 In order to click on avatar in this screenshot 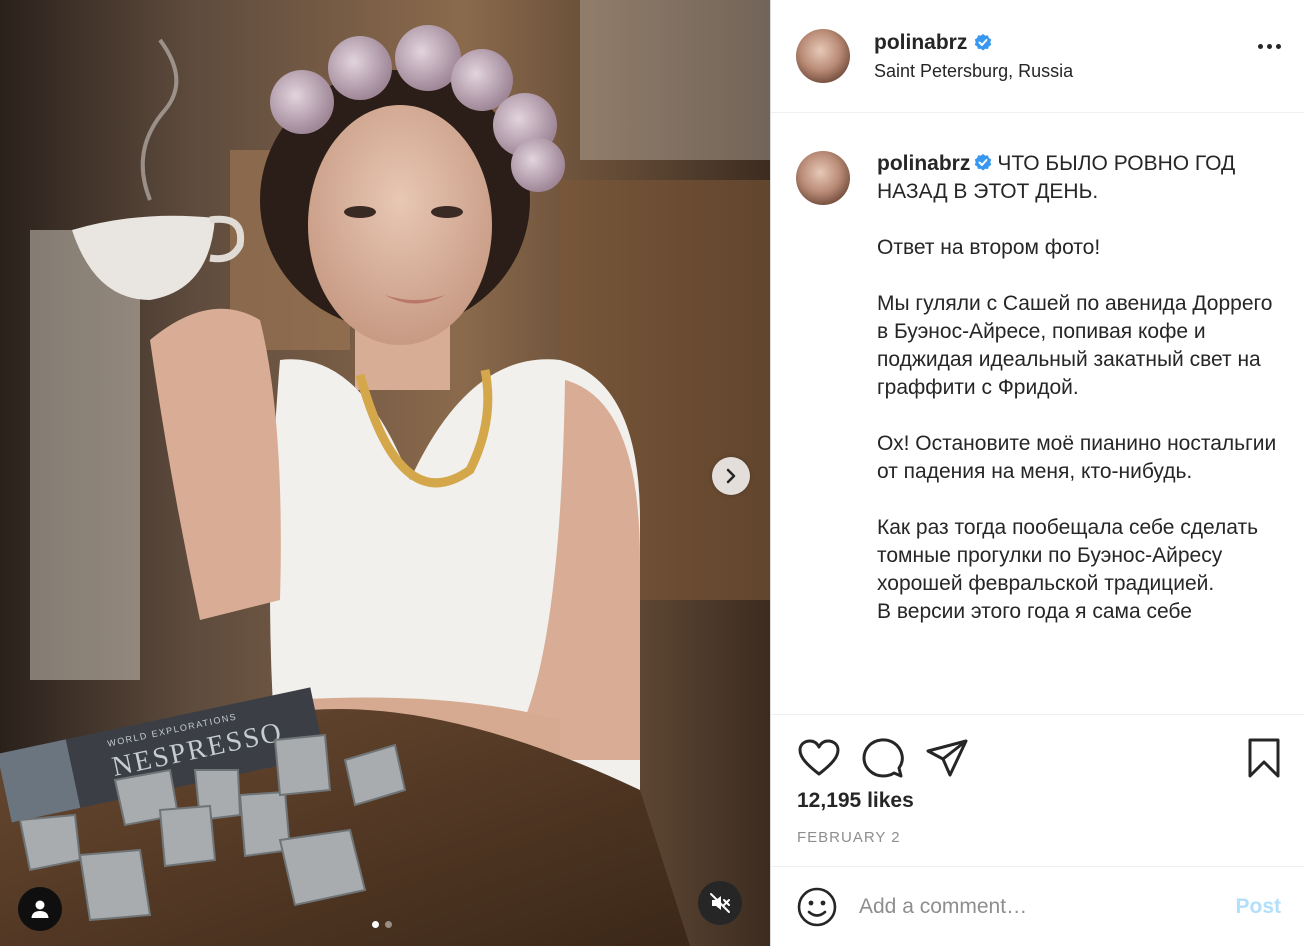, I will do `click(823, 56)`.